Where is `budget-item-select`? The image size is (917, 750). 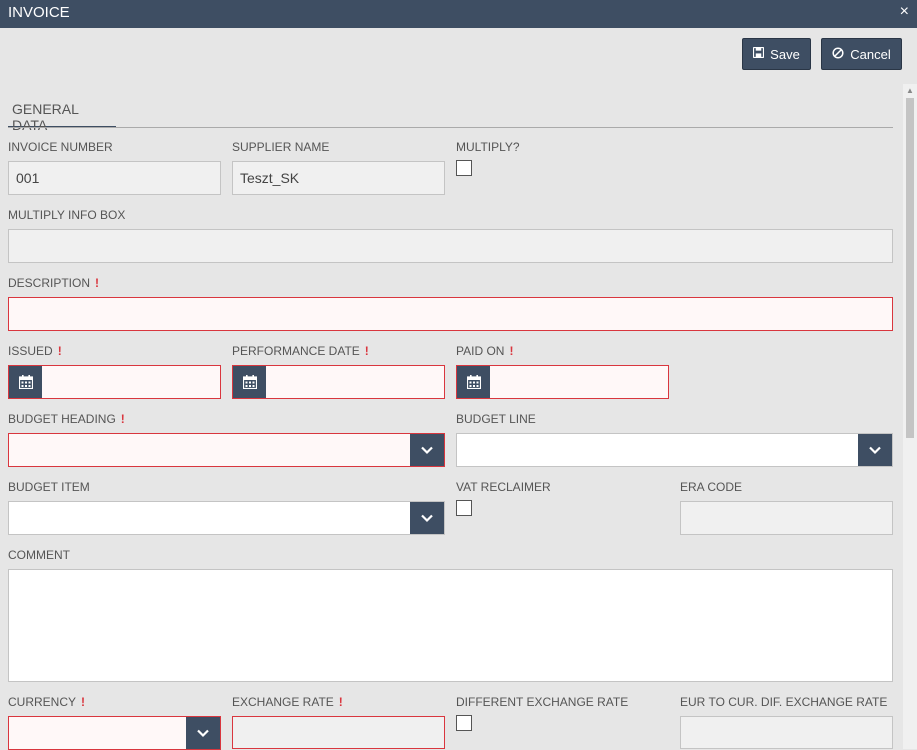 budget-item-select is located at coordinates (226, 518).